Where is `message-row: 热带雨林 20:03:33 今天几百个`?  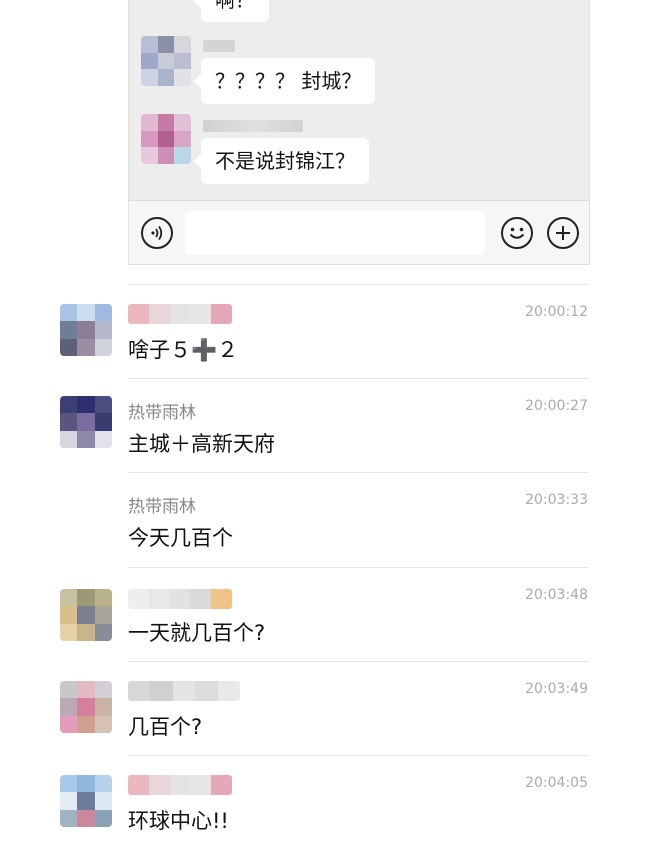
message-row: 热带雨林 20:03:33 今天几百个 is located at coordinates (330, 519).